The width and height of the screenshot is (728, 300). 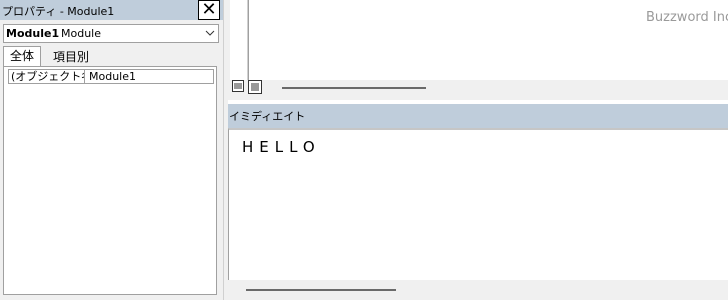 I want to click on procedure-view-icon, so click(x=238, y=86).